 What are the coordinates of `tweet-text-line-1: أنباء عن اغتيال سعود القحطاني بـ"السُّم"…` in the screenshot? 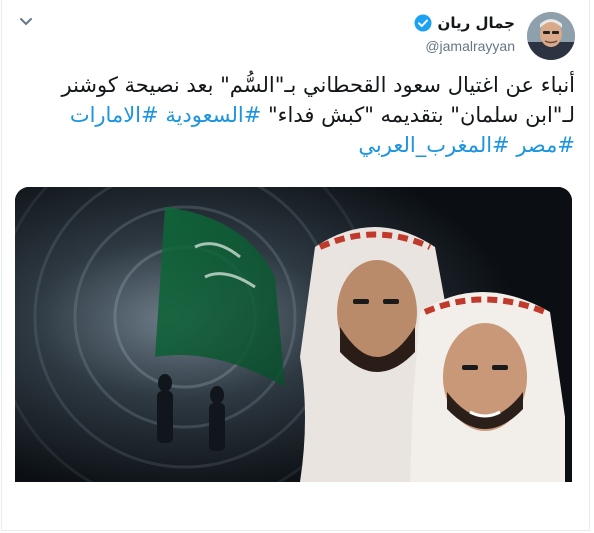 It's located at (318, 85).